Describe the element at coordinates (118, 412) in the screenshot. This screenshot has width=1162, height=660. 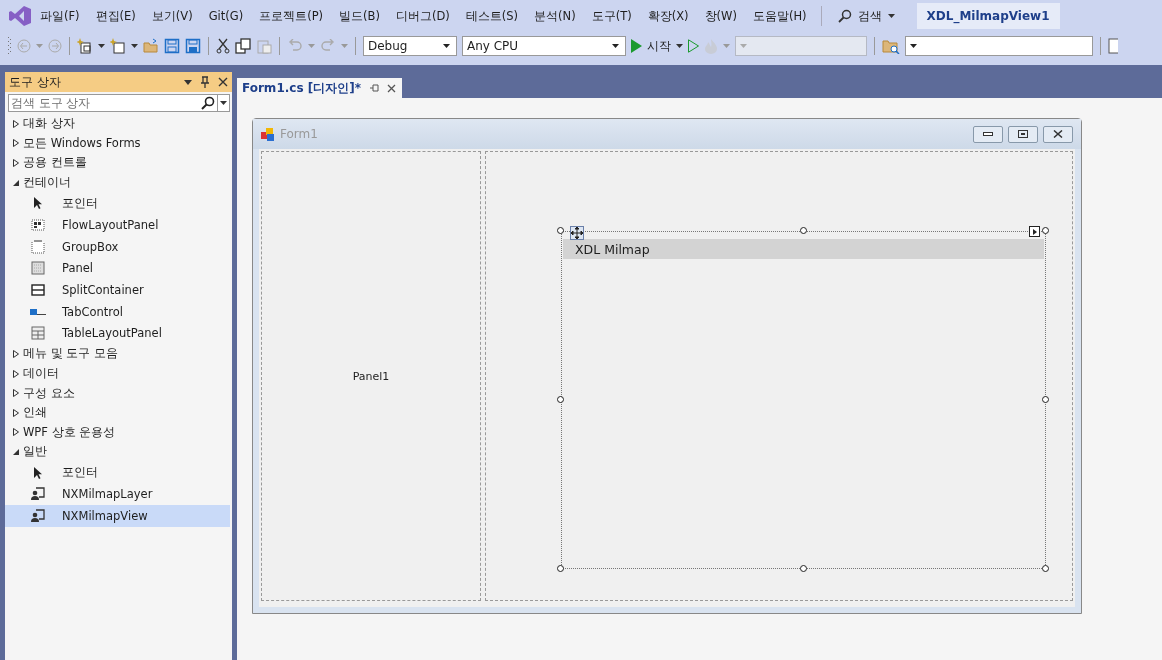
I see `toolbox-group: 인쇄` at that location.